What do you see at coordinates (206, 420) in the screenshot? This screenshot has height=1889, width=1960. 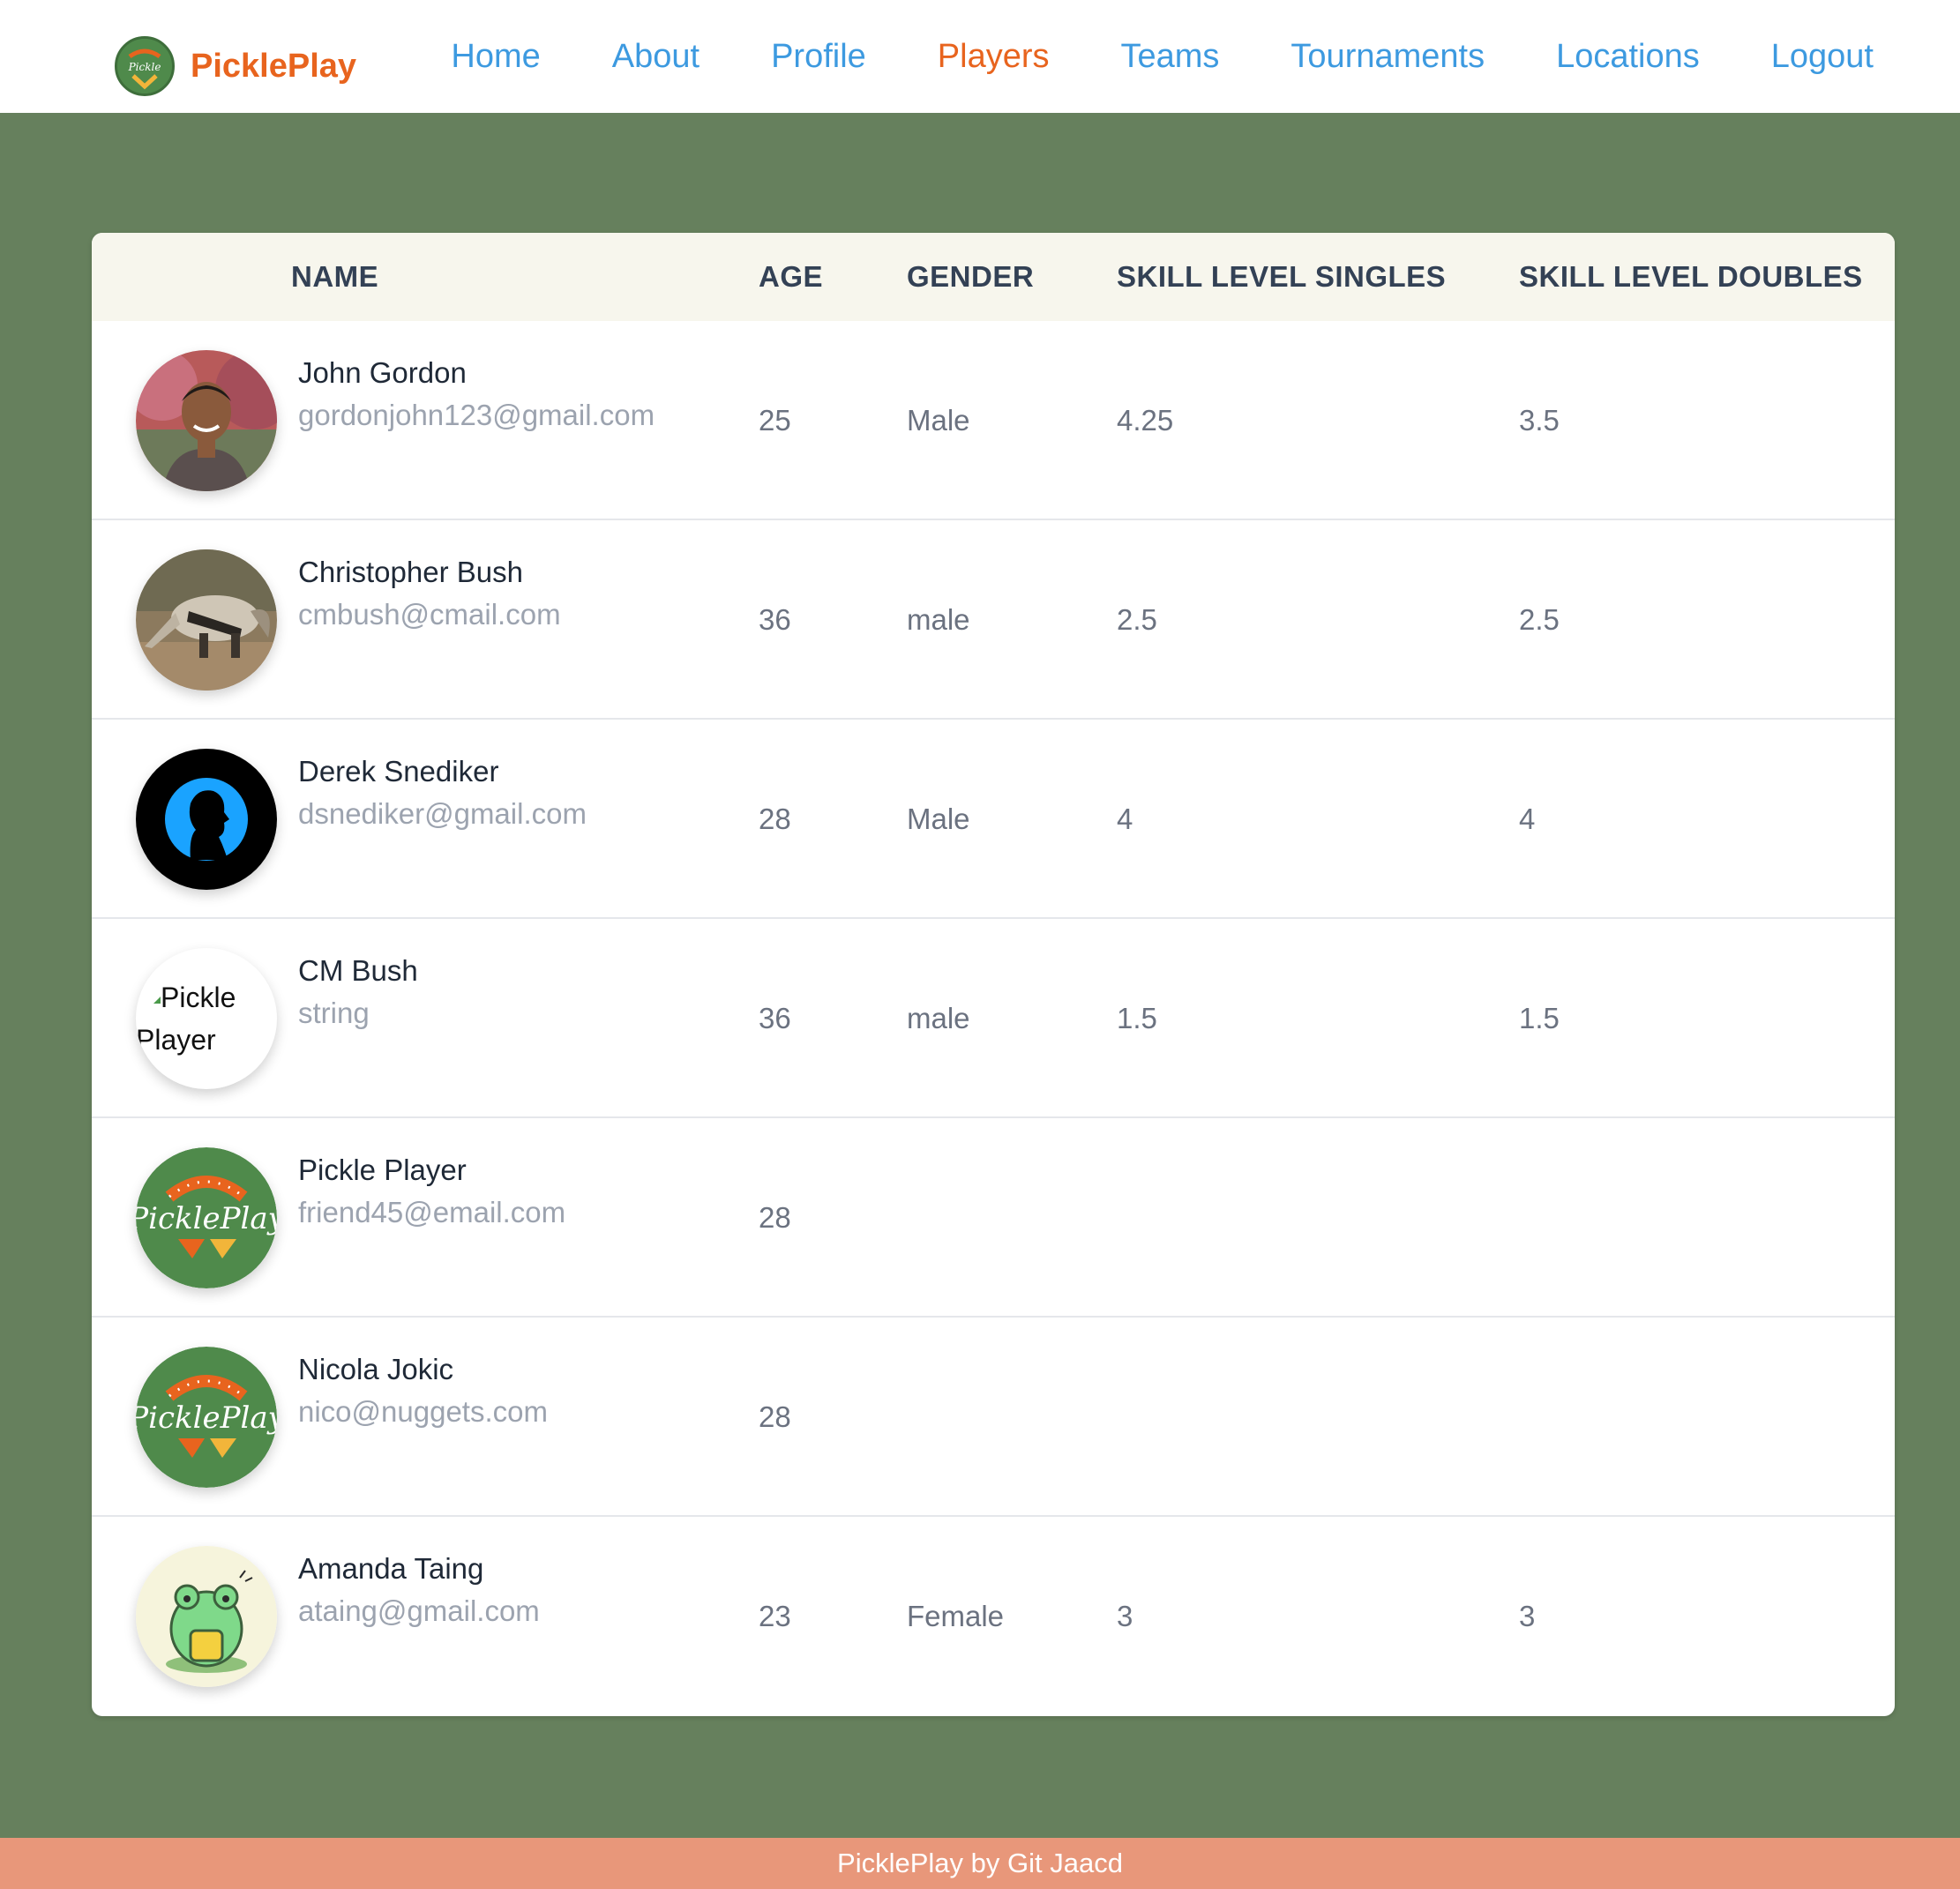 I see `photo-man-avatar` at bounding box center [206, 420].